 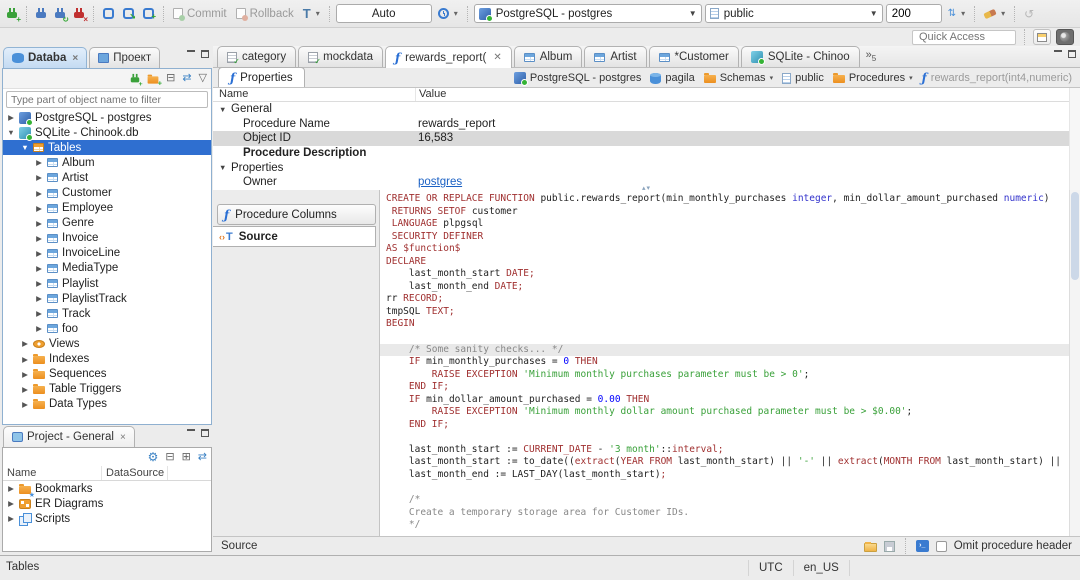 What do you see at coordinates (497, 57) in the screenshot?
I see `close-icon: ✕` at bounding box center [497, 57].